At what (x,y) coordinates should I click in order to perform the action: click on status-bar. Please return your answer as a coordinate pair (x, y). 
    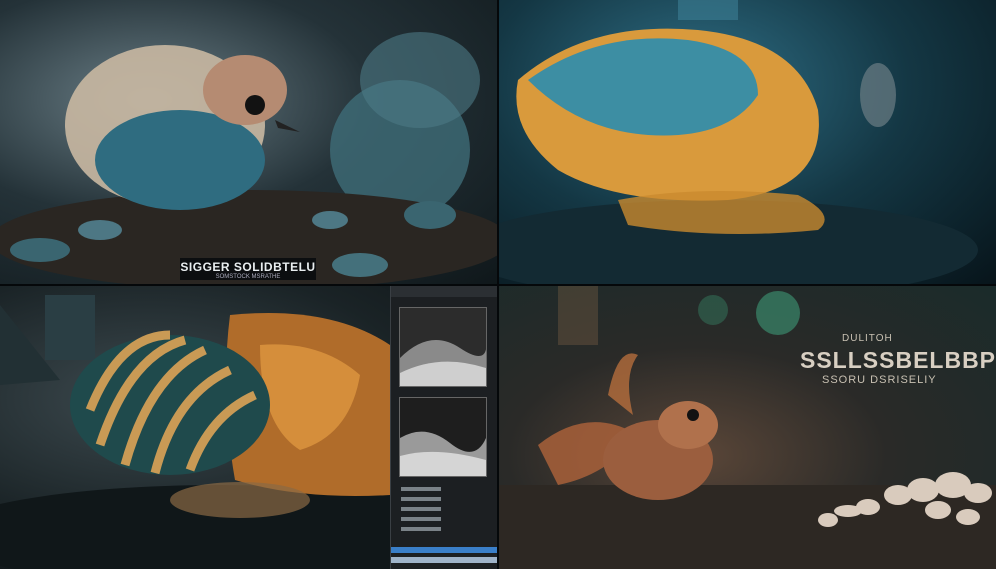
    Looking at the image, I should click on (444, 560).